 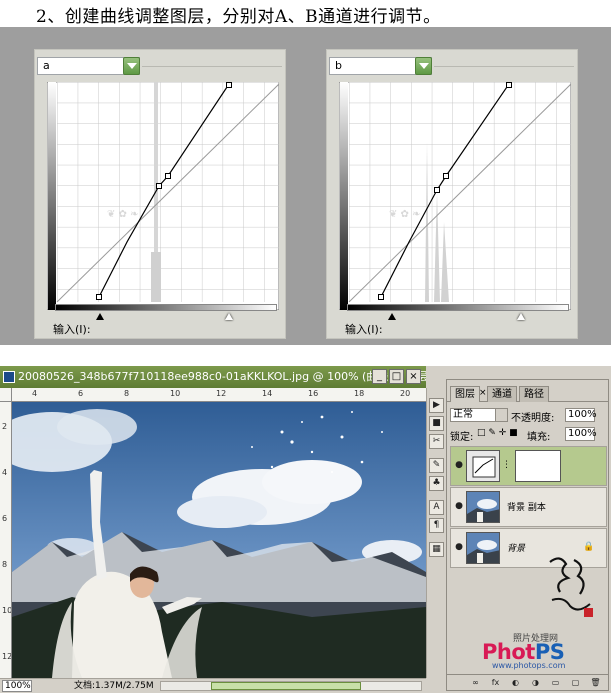 I want to click on calligraphy-signature, so click(x=571, y=587).